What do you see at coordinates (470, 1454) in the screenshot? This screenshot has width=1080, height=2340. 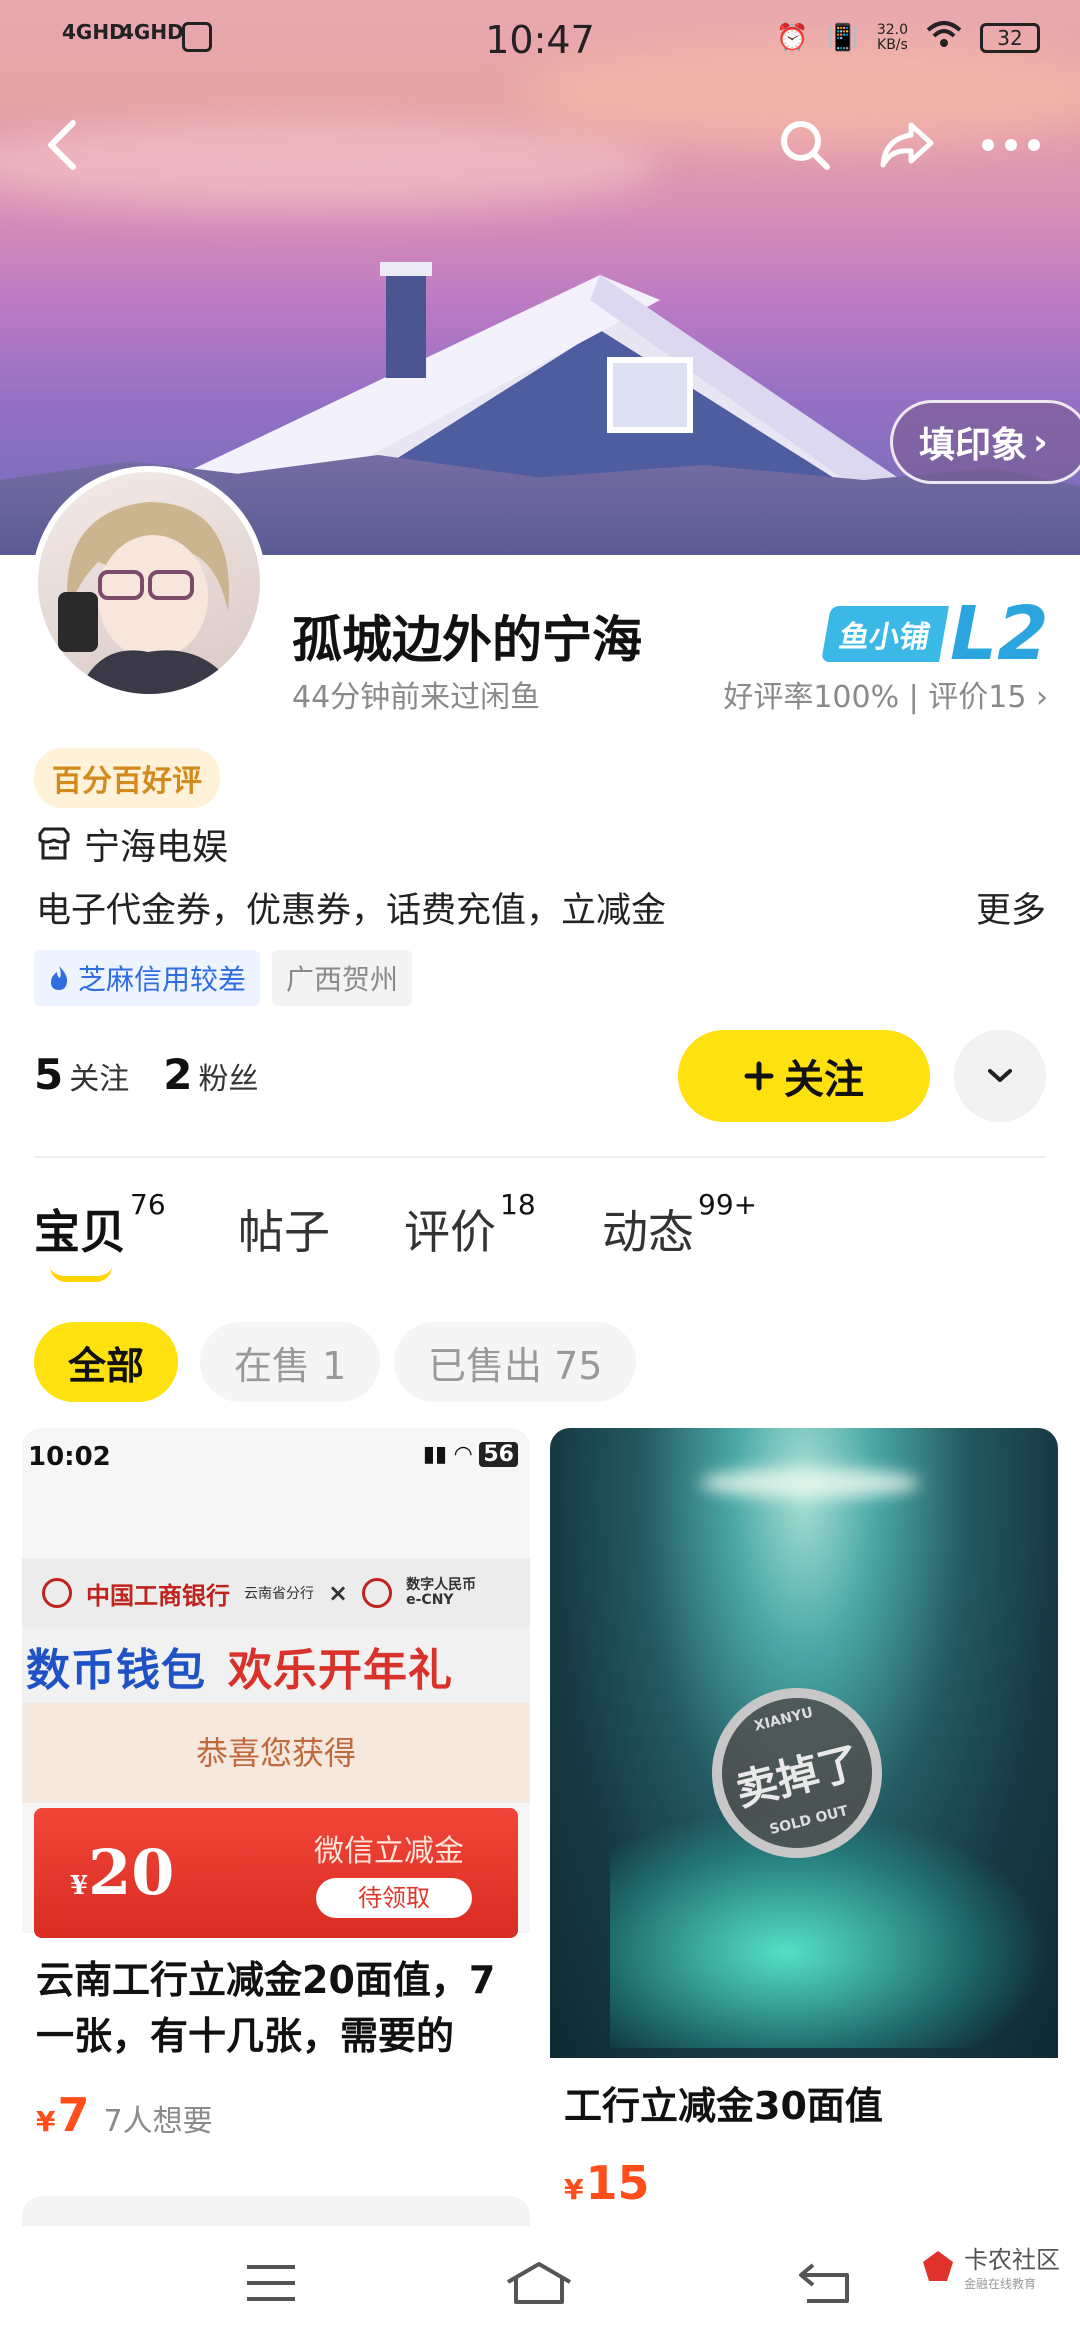 I see `thumb-phone-status: ▮▮ ◠ 56` at bounding box center [470, 1454].